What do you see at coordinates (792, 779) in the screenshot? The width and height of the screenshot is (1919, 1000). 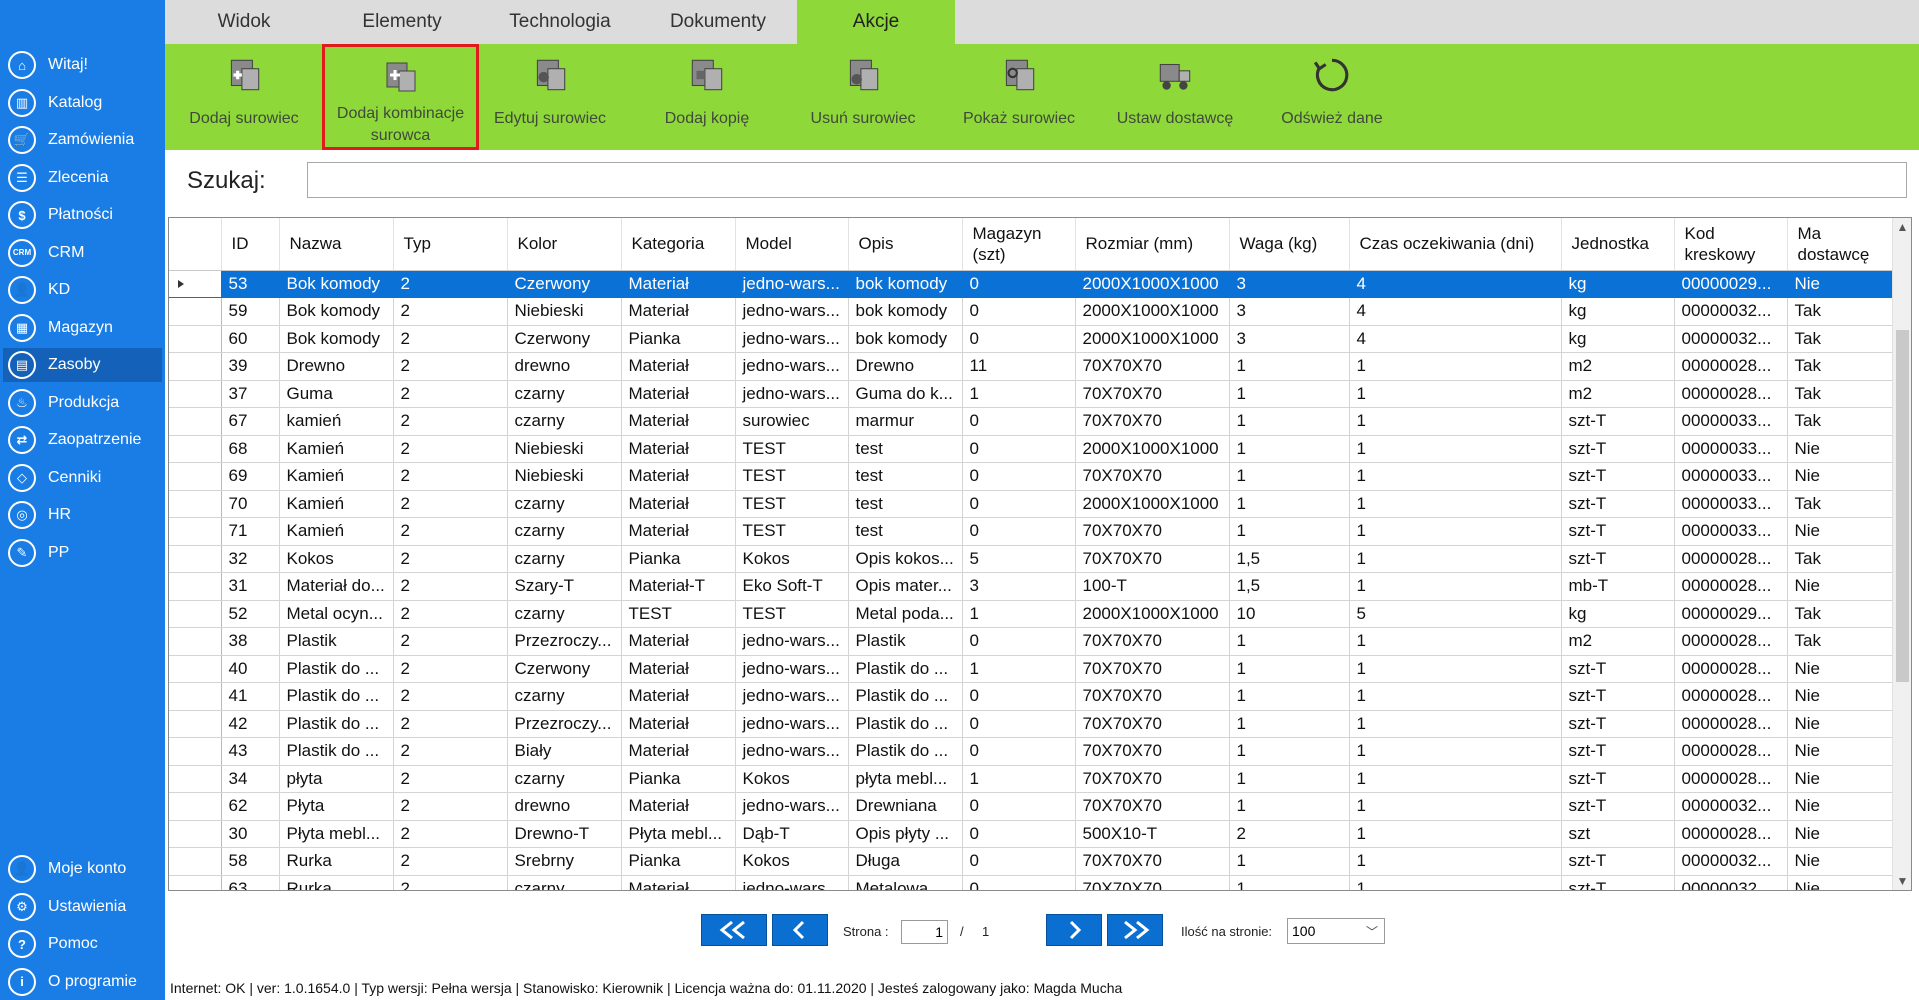 I see `table-cell: Kokos` at bounding box center [792, 779].